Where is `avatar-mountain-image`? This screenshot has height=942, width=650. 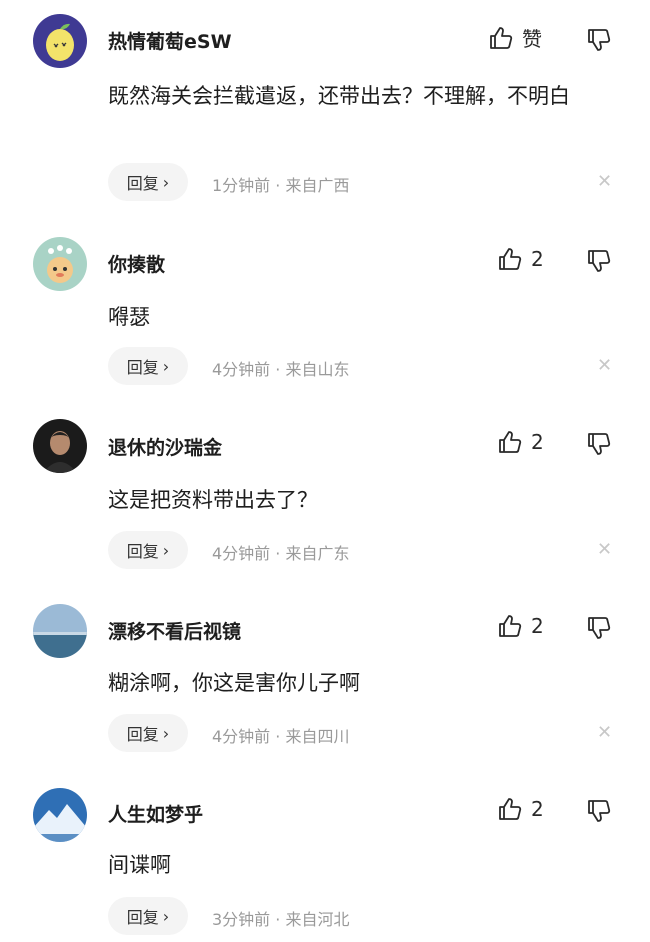 avatar-mountain-image is located at coordinates (60, 815).